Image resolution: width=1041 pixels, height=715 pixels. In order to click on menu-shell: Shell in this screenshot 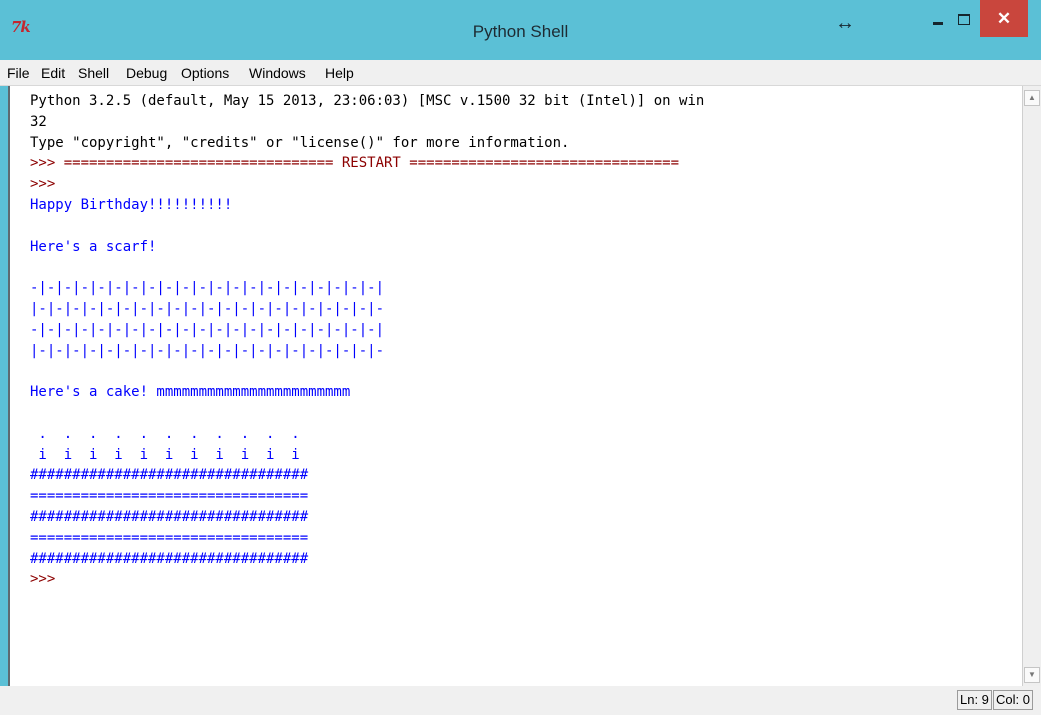, I will do `click(93, 73)`.